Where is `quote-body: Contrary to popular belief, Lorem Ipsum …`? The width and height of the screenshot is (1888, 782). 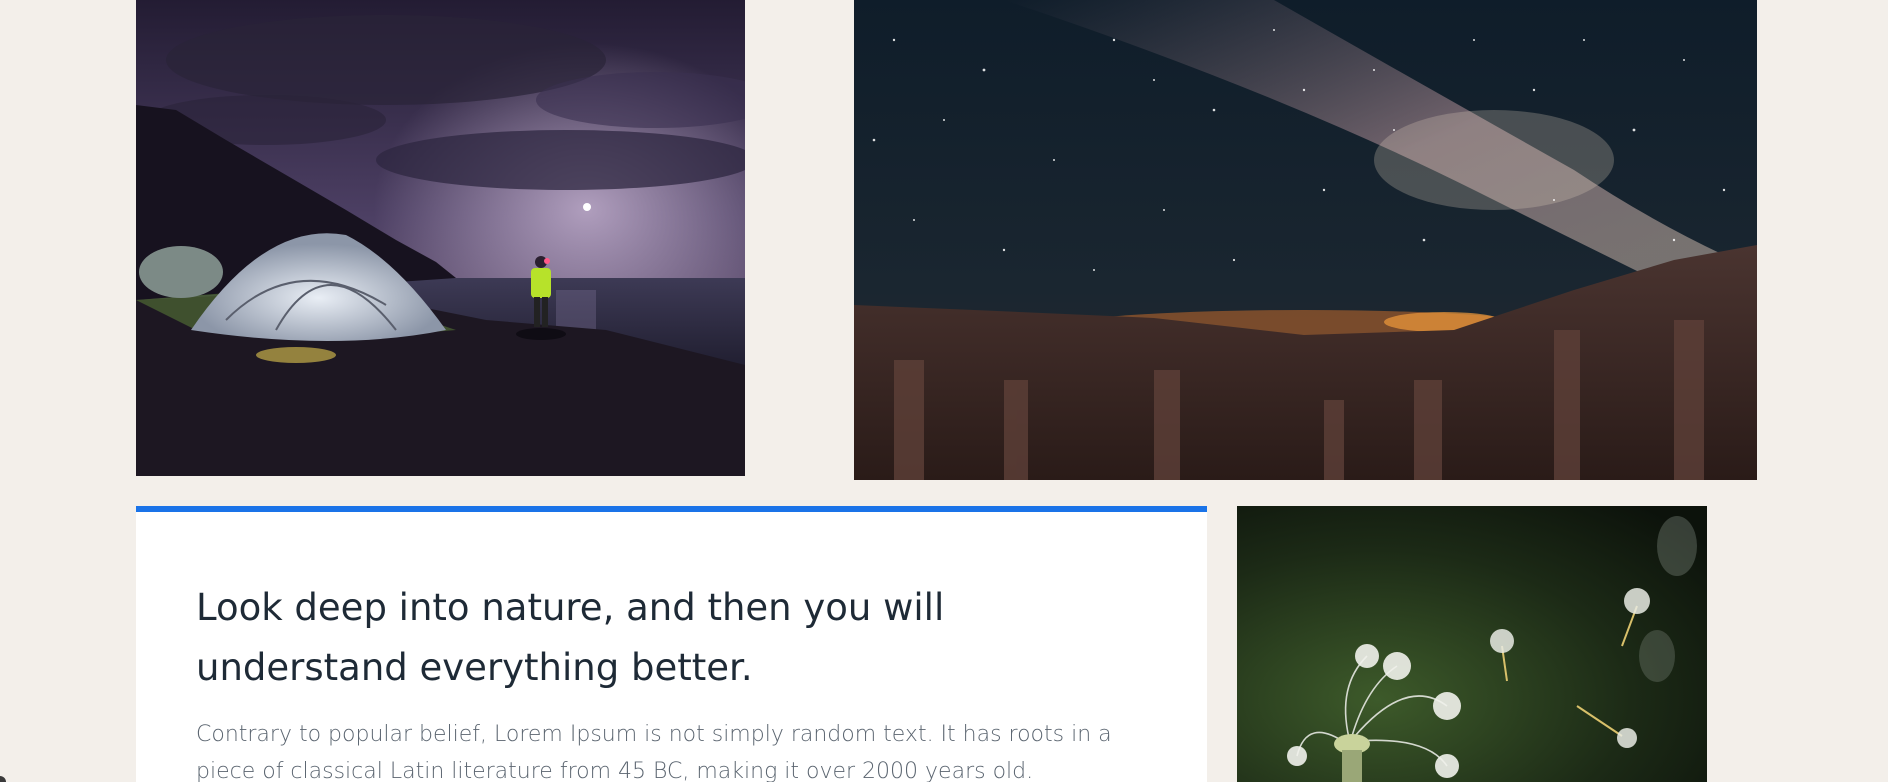
quote-body: Contrary to popular belief, Lorem Ipsum … is located at coordinates (654, 752).